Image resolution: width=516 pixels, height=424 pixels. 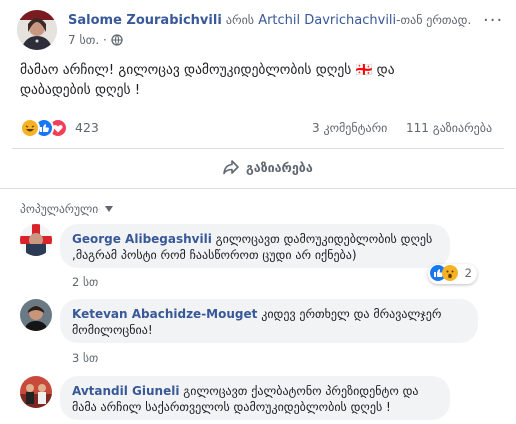 I want to click on chevron-down-icon, so click(x=108, y=209).